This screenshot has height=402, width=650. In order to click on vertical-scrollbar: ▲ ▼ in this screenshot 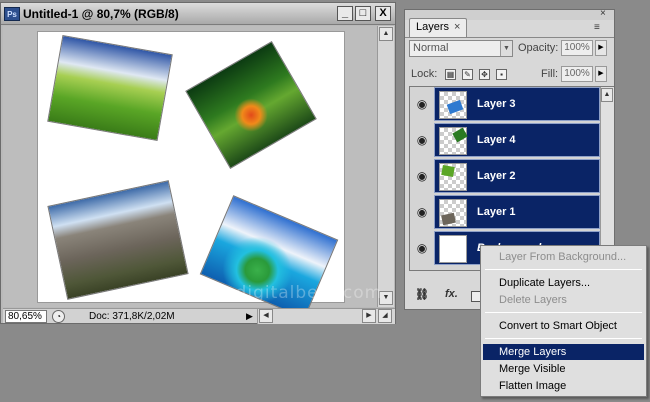, I will do `click(385, 166)`.